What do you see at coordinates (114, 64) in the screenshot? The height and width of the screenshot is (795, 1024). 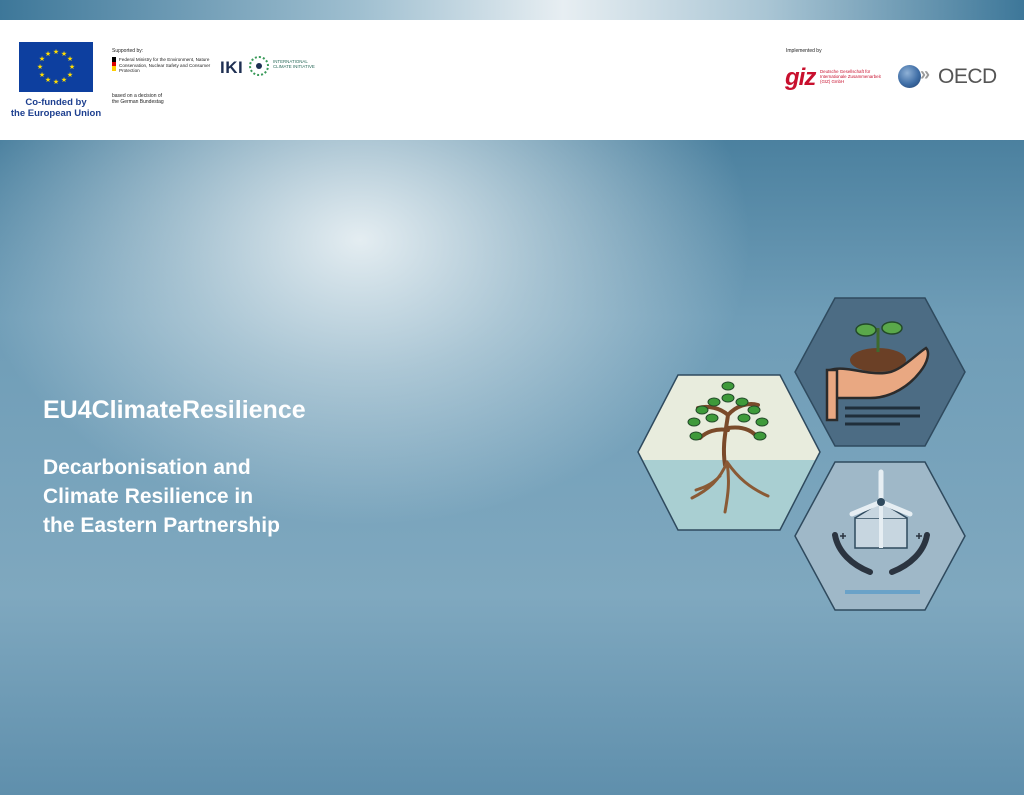 I see `german-flag-icon` at bounding box center [114, 64].